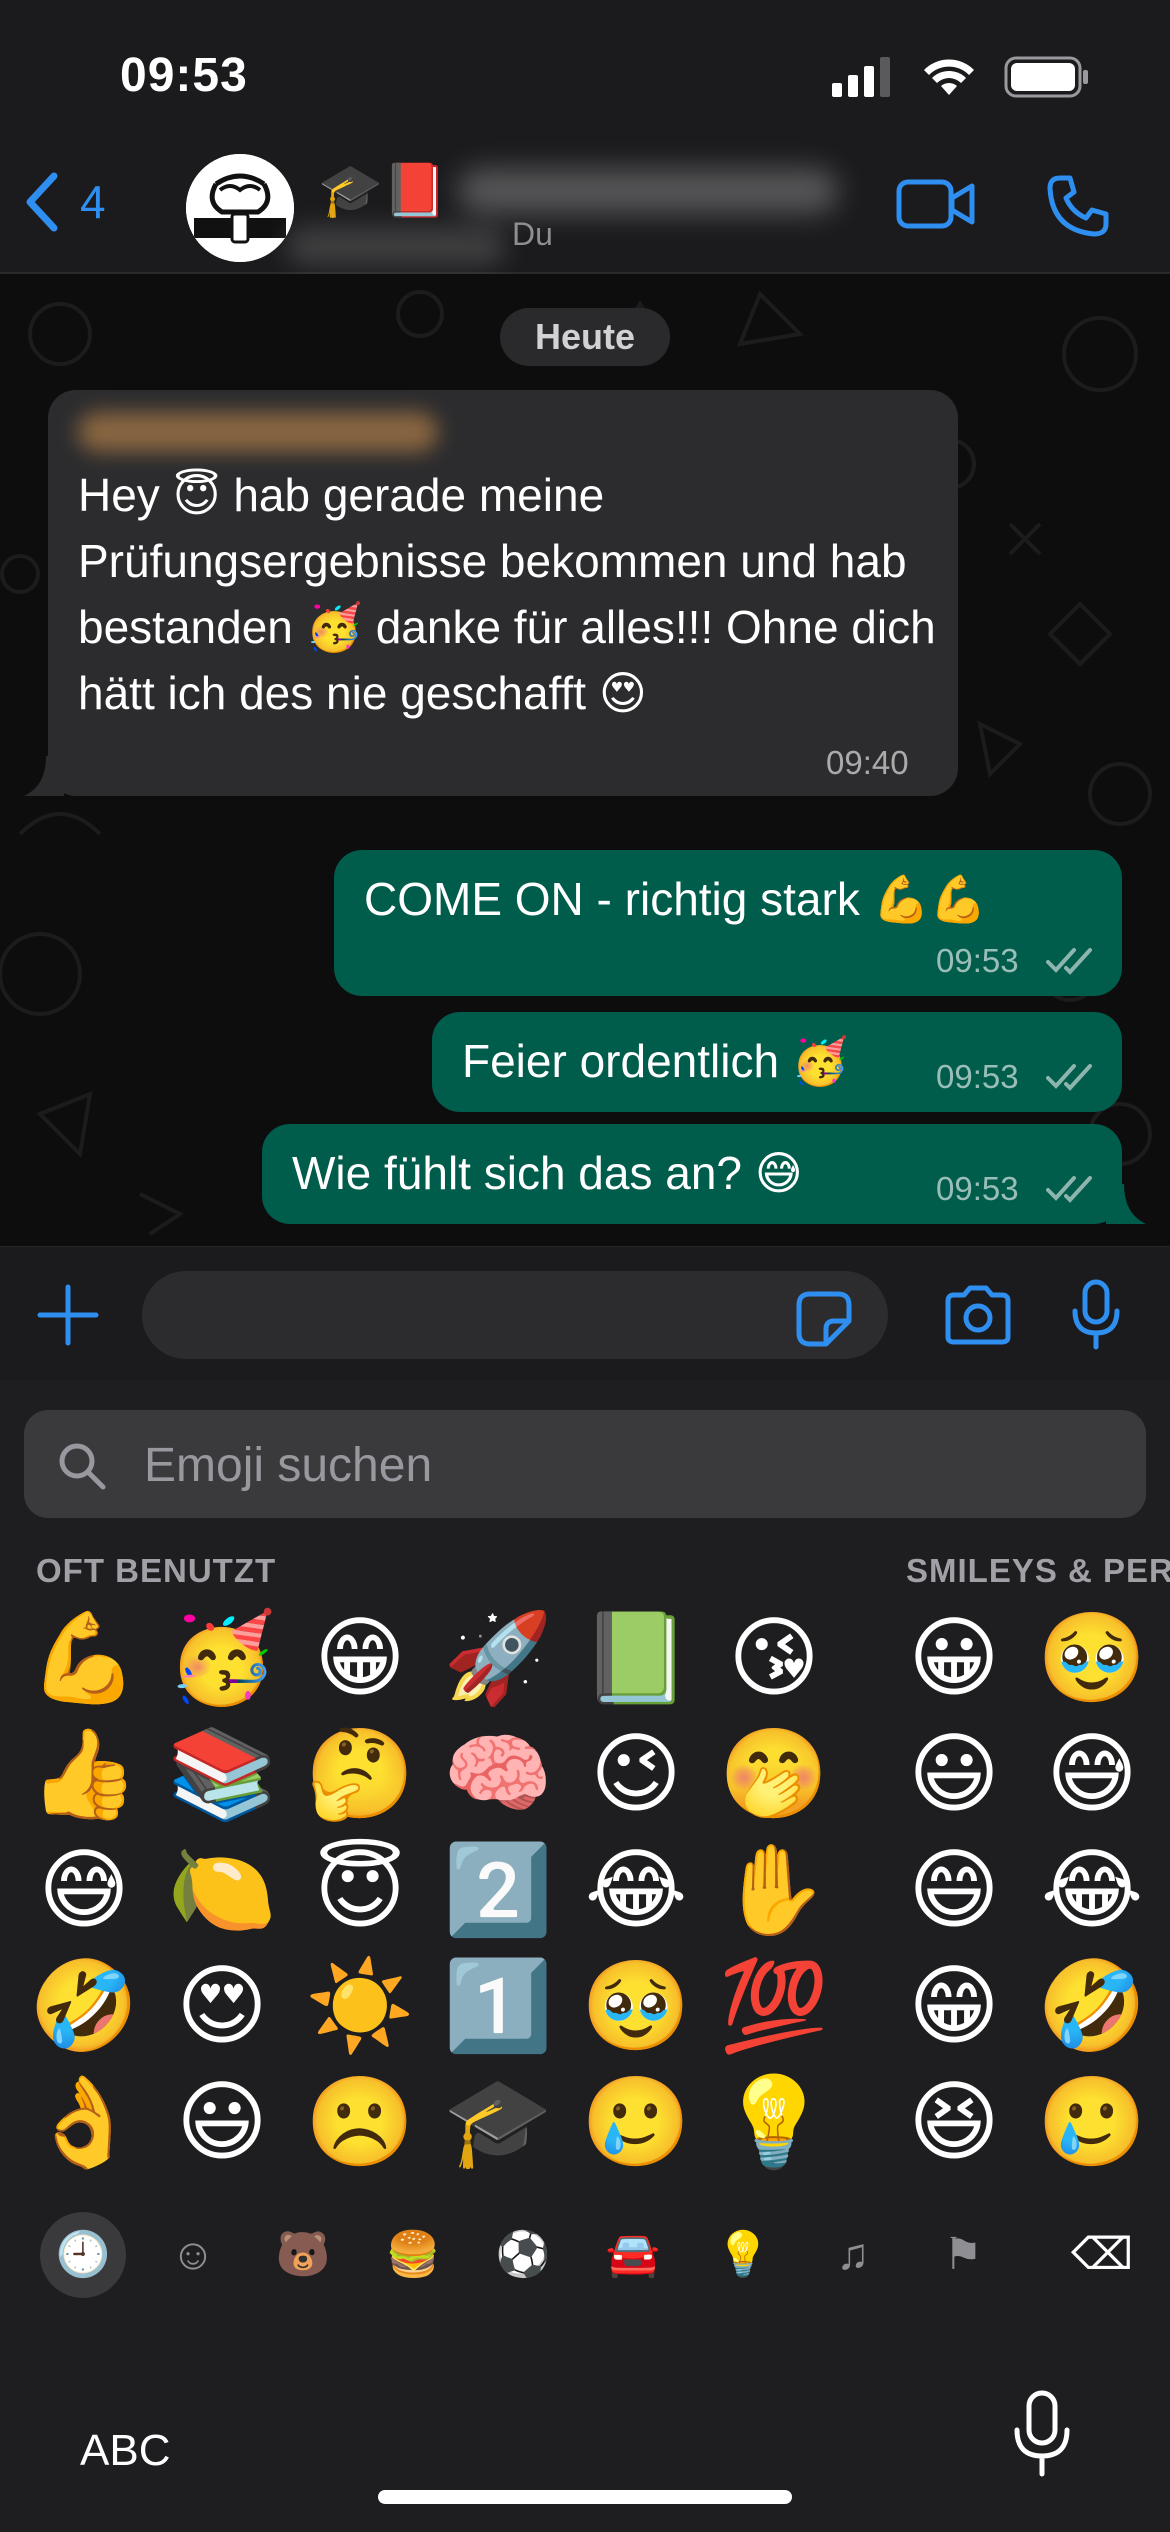  Describe the element at coordinates (84, 2122) in the screenshot. I see `emoji-key: 👌` at that location.